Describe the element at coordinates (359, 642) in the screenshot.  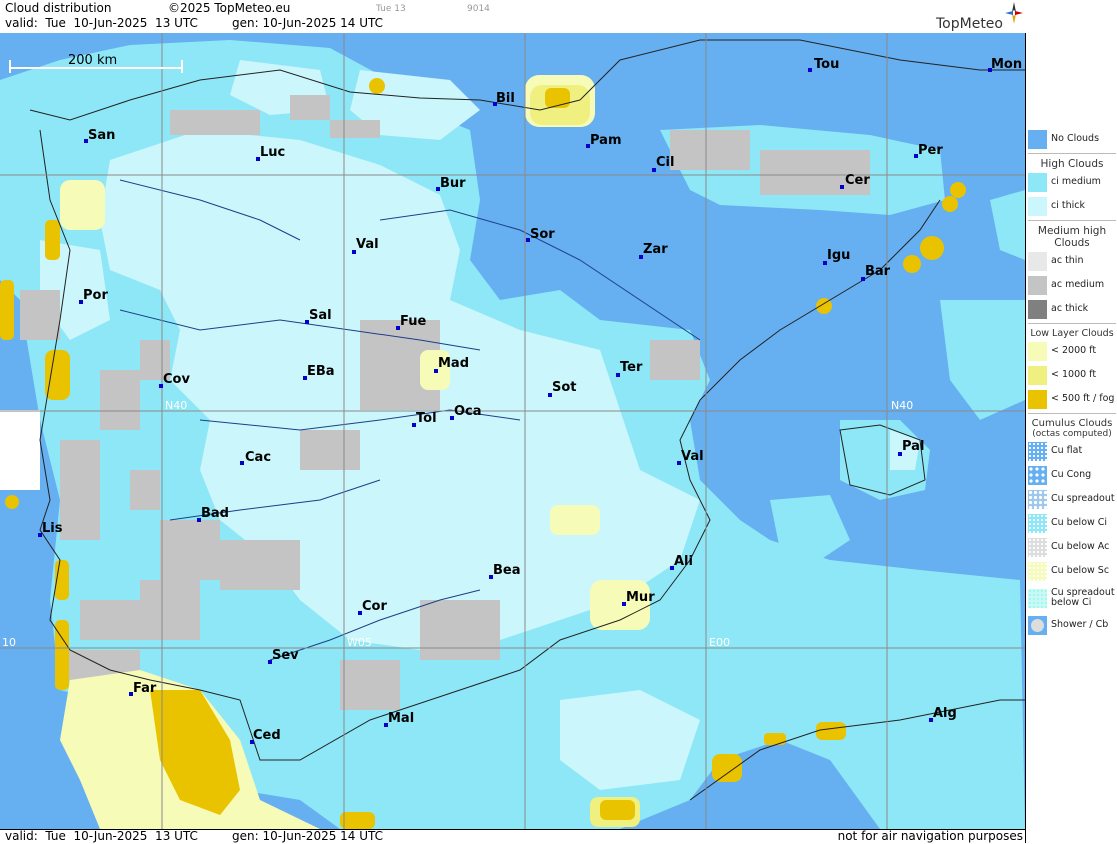
I see `grid-label-w05: W05` at that location.